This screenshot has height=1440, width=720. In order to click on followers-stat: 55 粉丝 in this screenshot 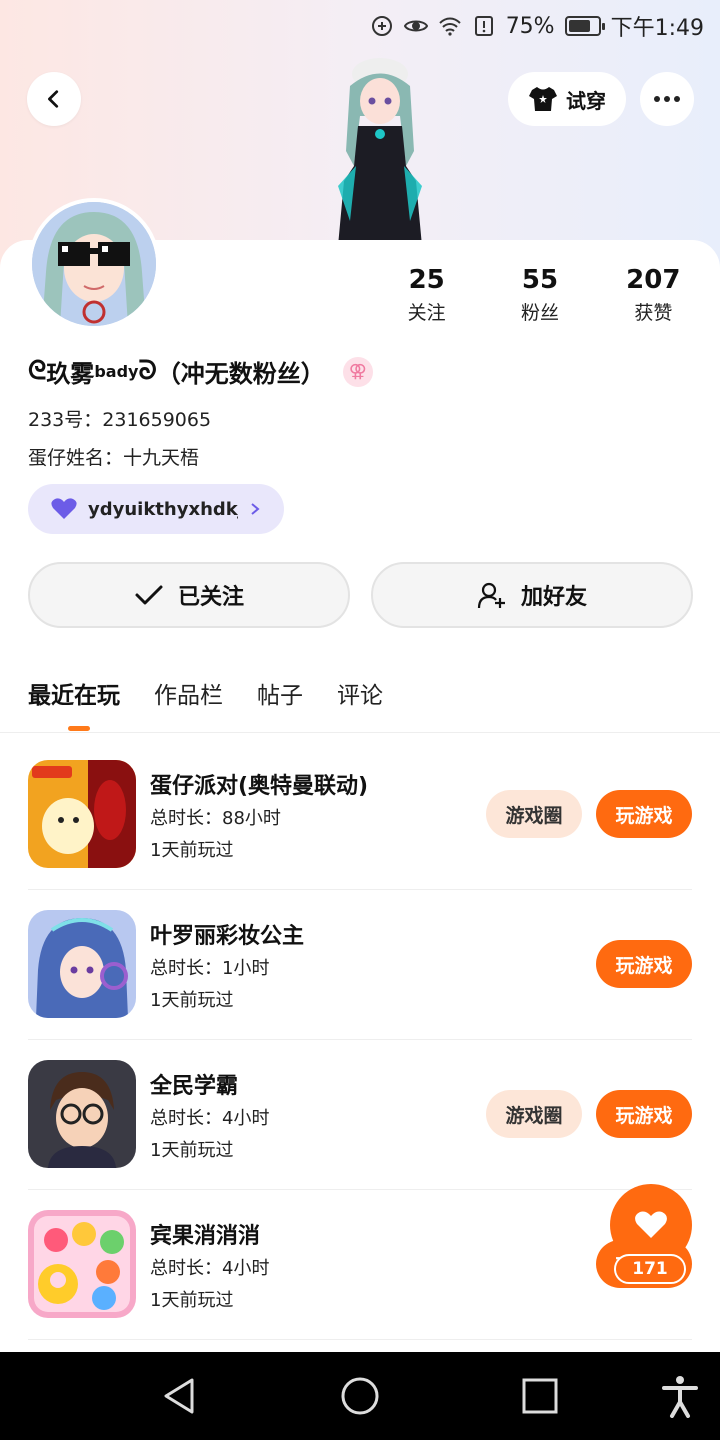, I will do `click(539, 297)`.